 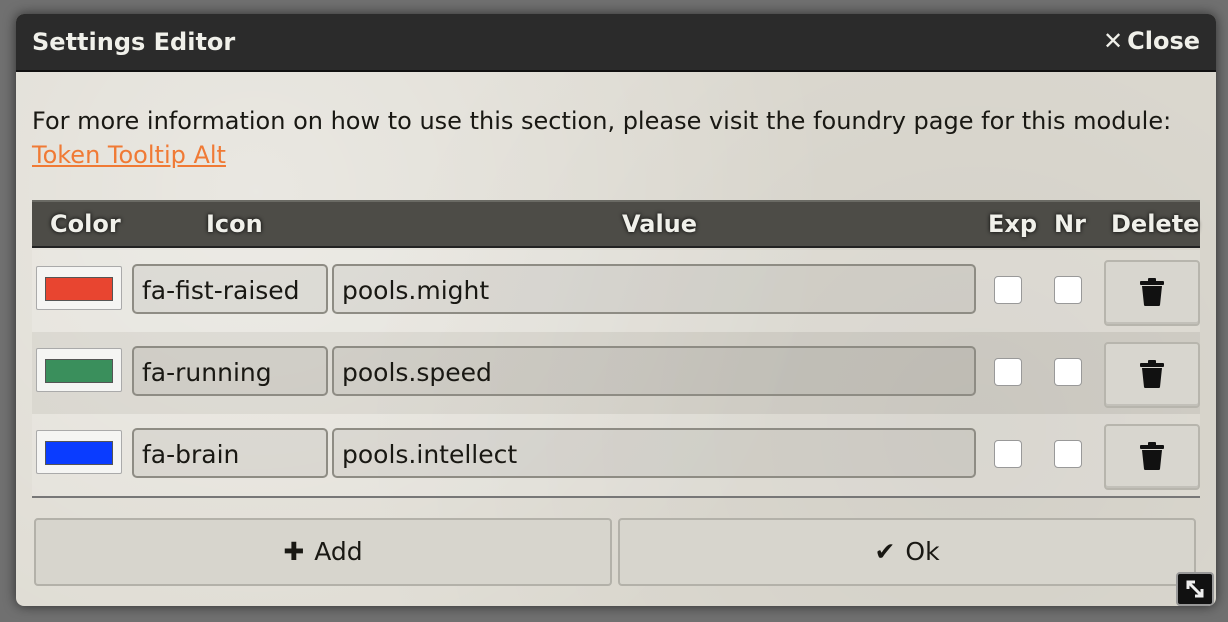 What do you see at coordinates (1113, 41) in the screenshot?
I see `close-icon: ✕` at bounding box center [1113, 41].